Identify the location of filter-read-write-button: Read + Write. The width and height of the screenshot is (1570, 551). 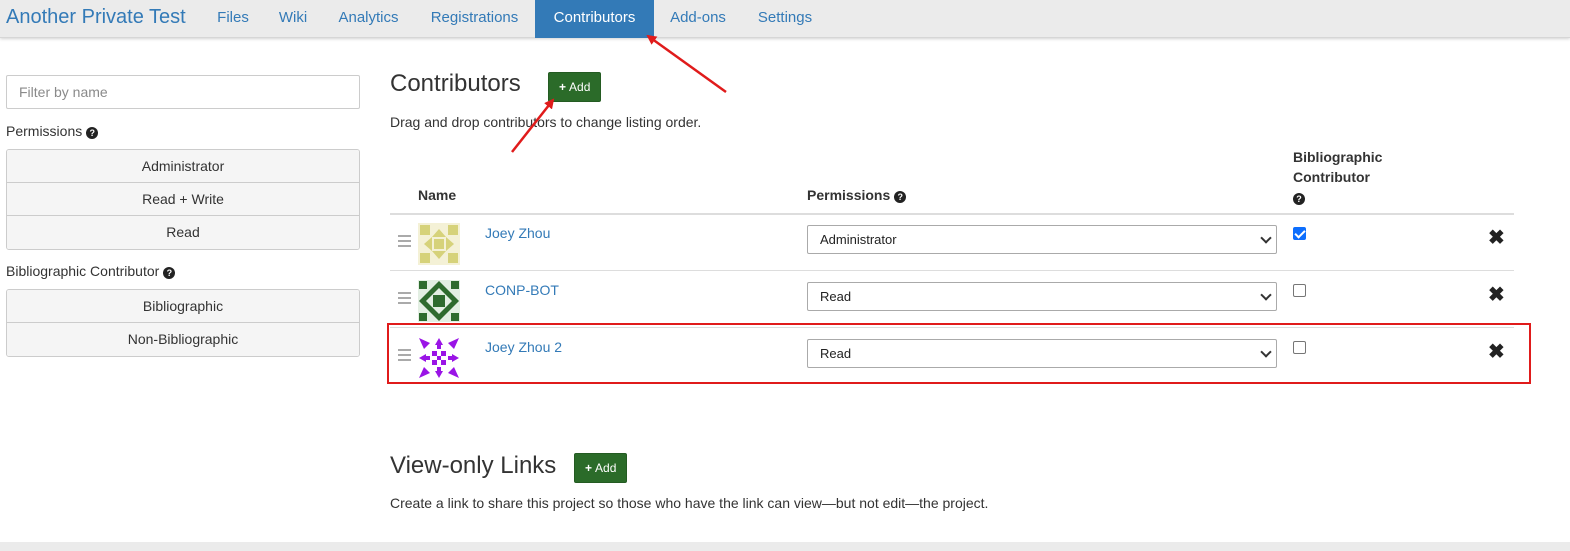
(183, 199).